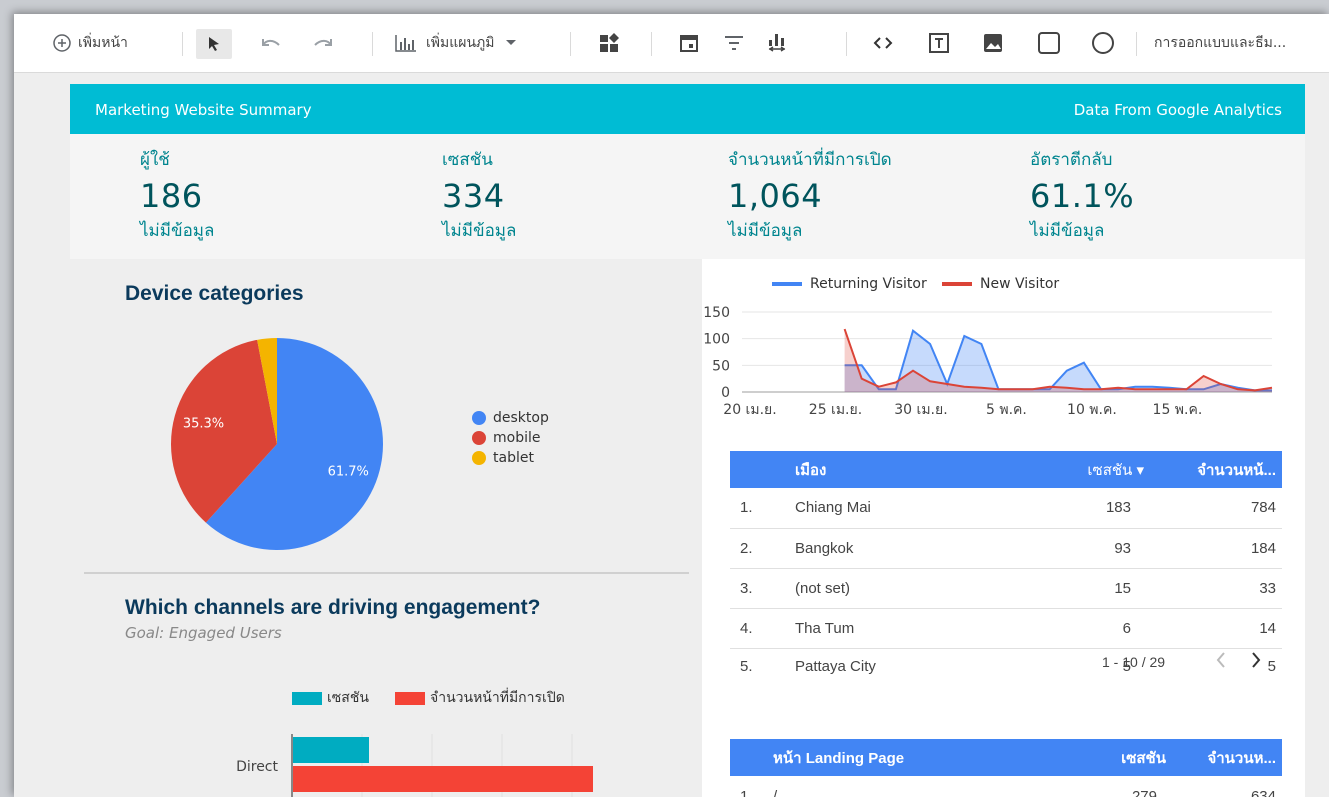 This screenshot has width=1329, height=797. I want to click on legend-mobile: mobile, so click(506, 438).